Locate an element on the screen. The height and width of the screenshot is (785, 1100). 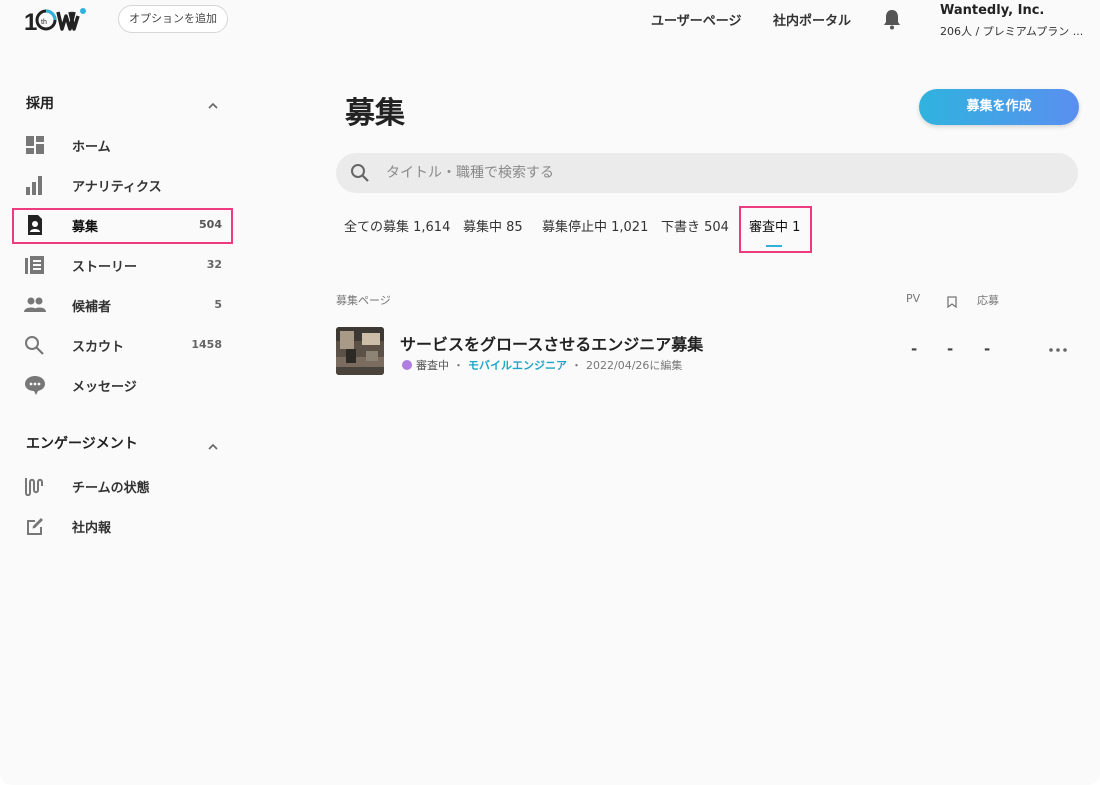
sidebar-item-stories: ストーリー 32 is located at coordinates (122, 265).